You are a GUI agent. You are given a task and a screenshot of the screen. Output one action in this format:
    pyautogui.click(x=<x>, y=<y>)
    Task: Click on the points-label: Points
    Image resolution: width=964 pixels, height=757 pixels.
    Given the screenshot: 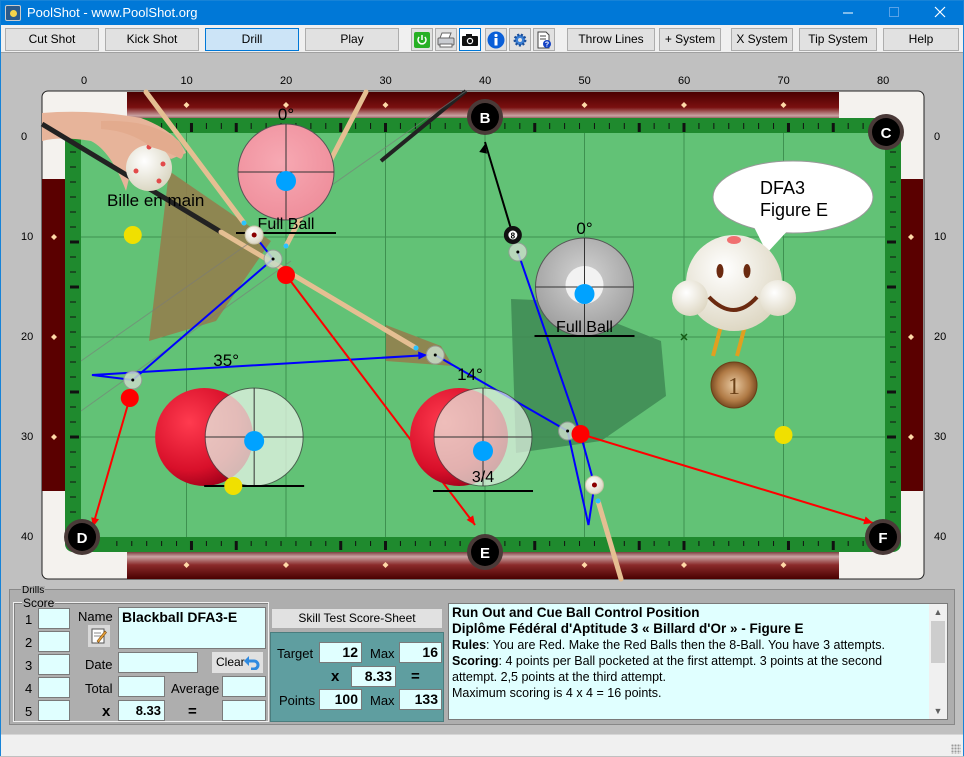 What is the action you would take?
    pyautogui.click(x=297, y=700)
    